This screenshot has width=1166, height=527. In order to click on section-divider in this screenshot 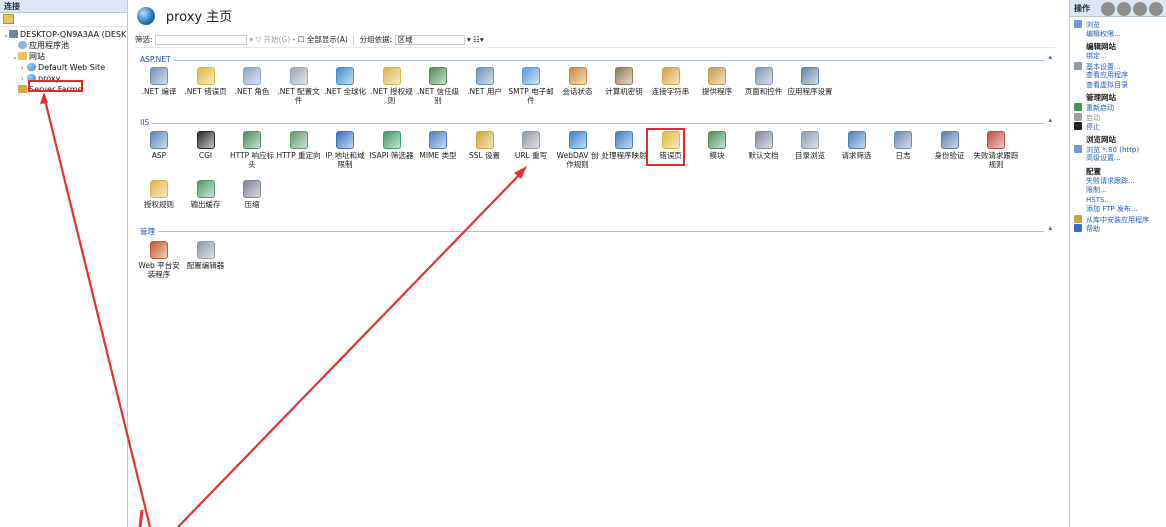, I will do `click(592, 123)`.